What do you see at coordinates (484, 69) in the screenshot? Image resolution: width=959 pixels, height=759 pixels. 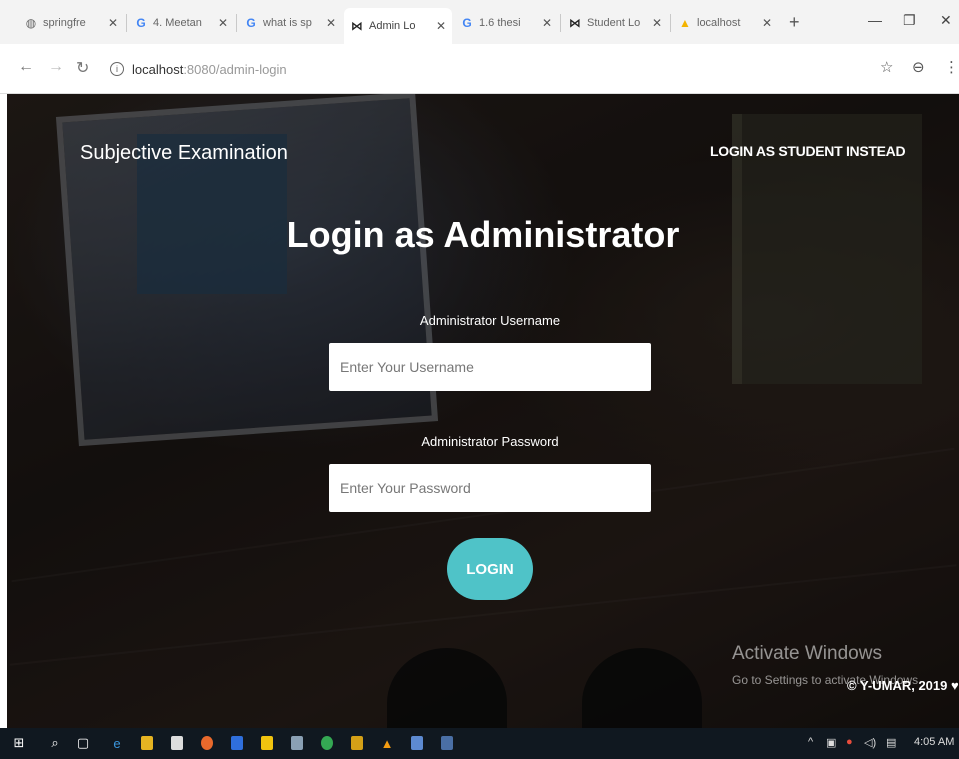 I see `address-bar: i localhost:8080/admin-login` at bounding box center [484, 69].